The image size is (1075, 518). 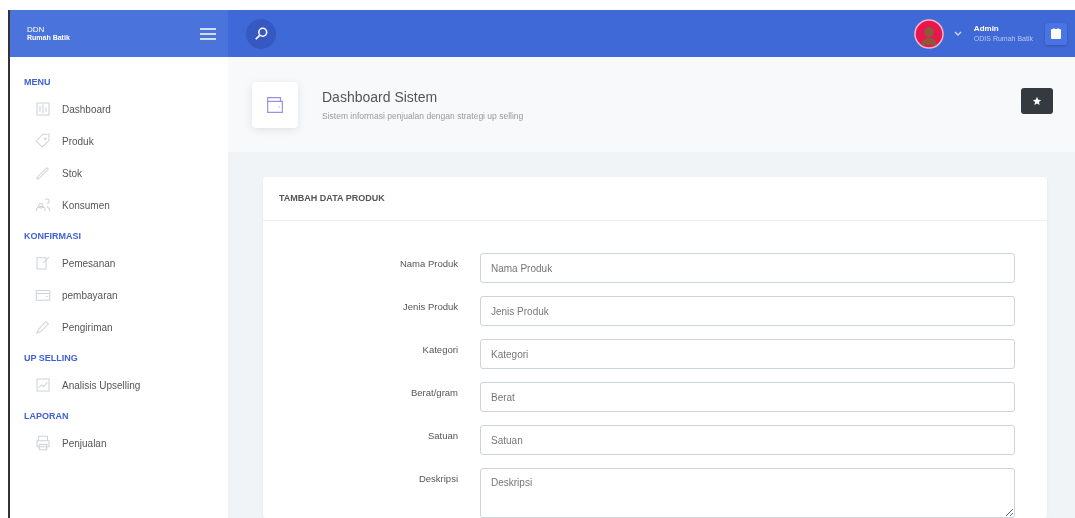 What do you see at coordinates (126, 295) in the screenshot?
I see `sidebar-item: pembayaran` at bounding box center [126, 295].